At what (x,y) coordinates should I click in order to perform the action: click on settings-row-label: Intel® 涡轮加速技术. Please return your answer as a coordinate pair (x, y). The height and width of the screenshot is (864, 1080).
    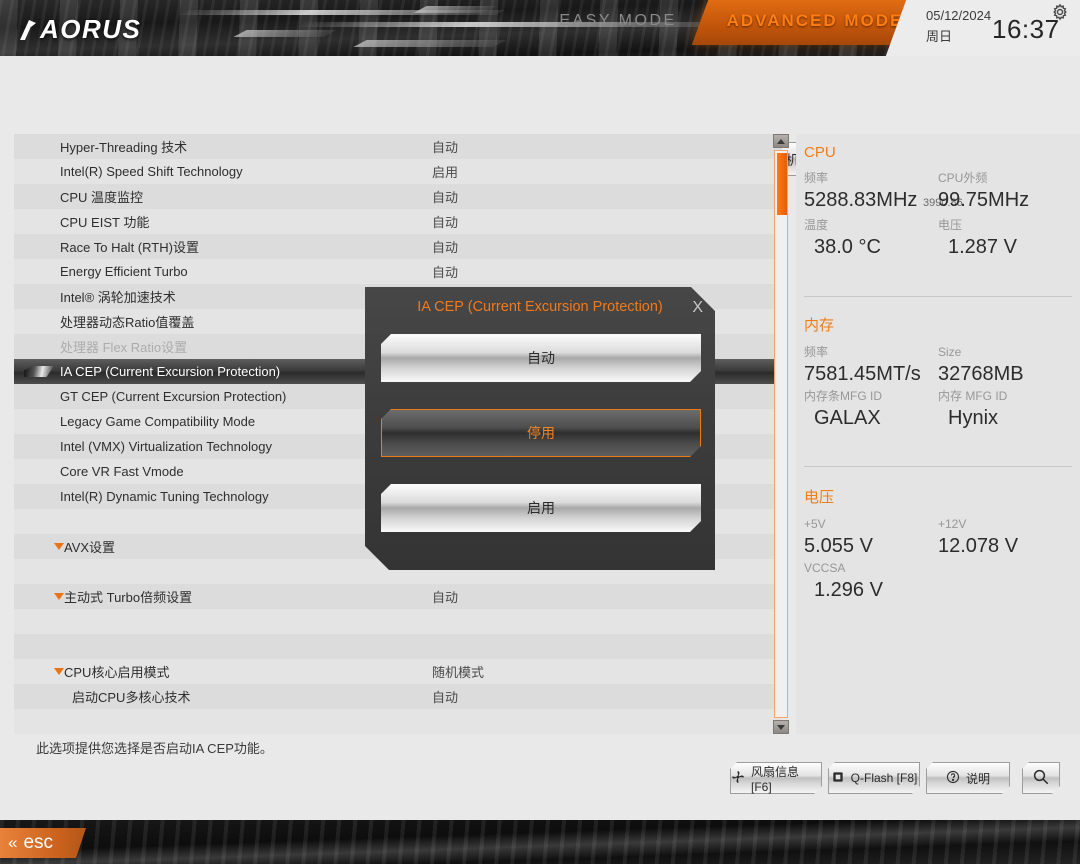
    Looking at the image, I should click on (118, 297).